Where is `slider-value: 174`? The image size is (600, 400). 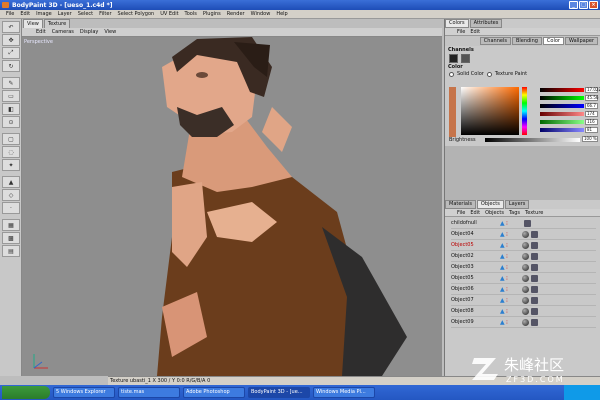 slider-value: 174 is located at coordinates (591, 114).